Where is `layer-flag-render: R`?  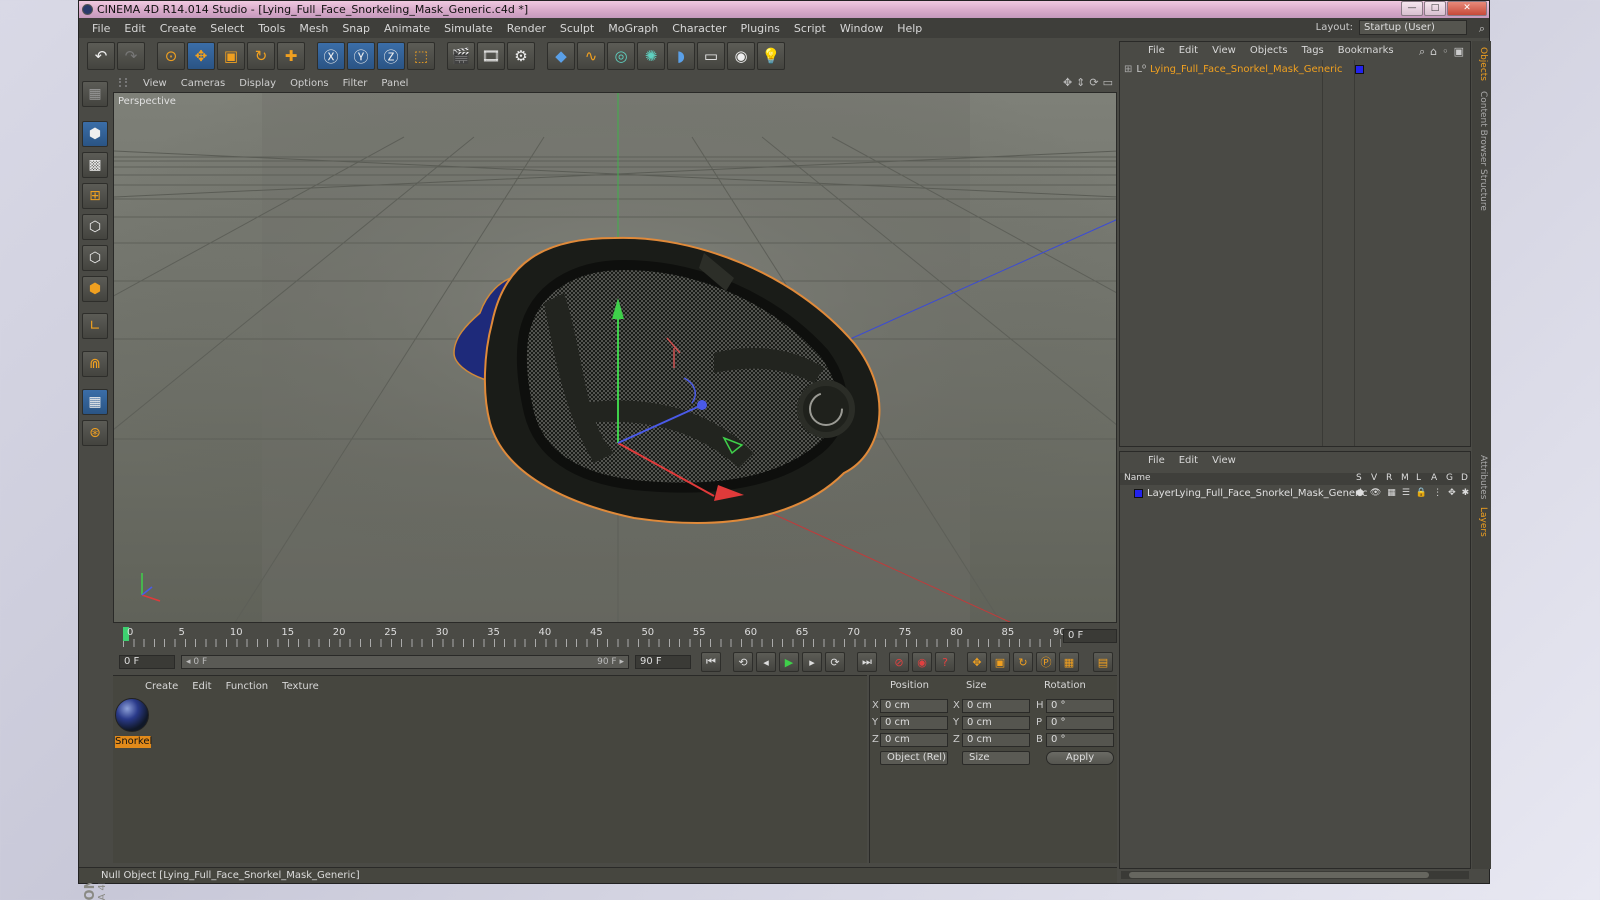 layer-flag-render: R is located at coordinates (1389, 478).